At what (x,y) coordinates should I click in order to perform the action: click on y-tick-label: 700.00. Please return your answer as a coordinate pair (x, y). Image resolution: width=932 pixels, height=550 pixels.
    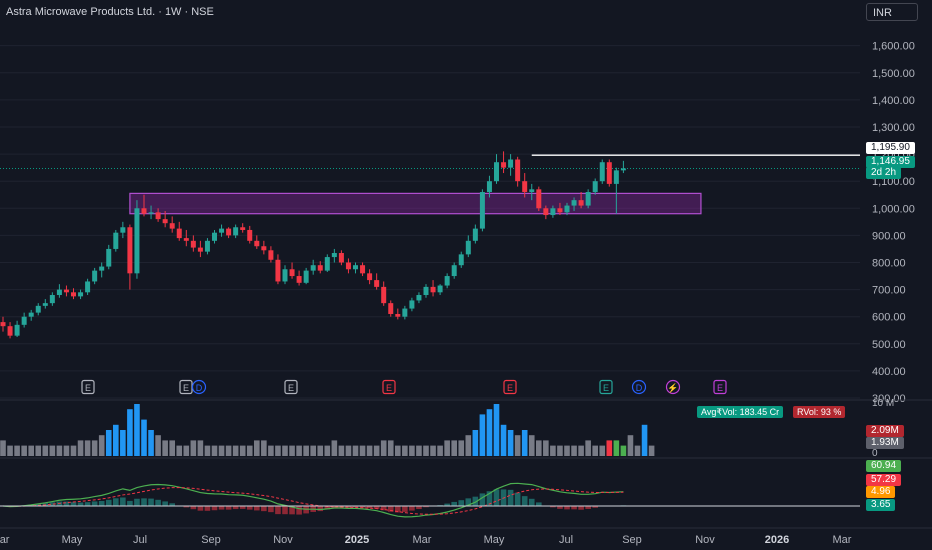
    Looking at the image, I should click on (889, 291).